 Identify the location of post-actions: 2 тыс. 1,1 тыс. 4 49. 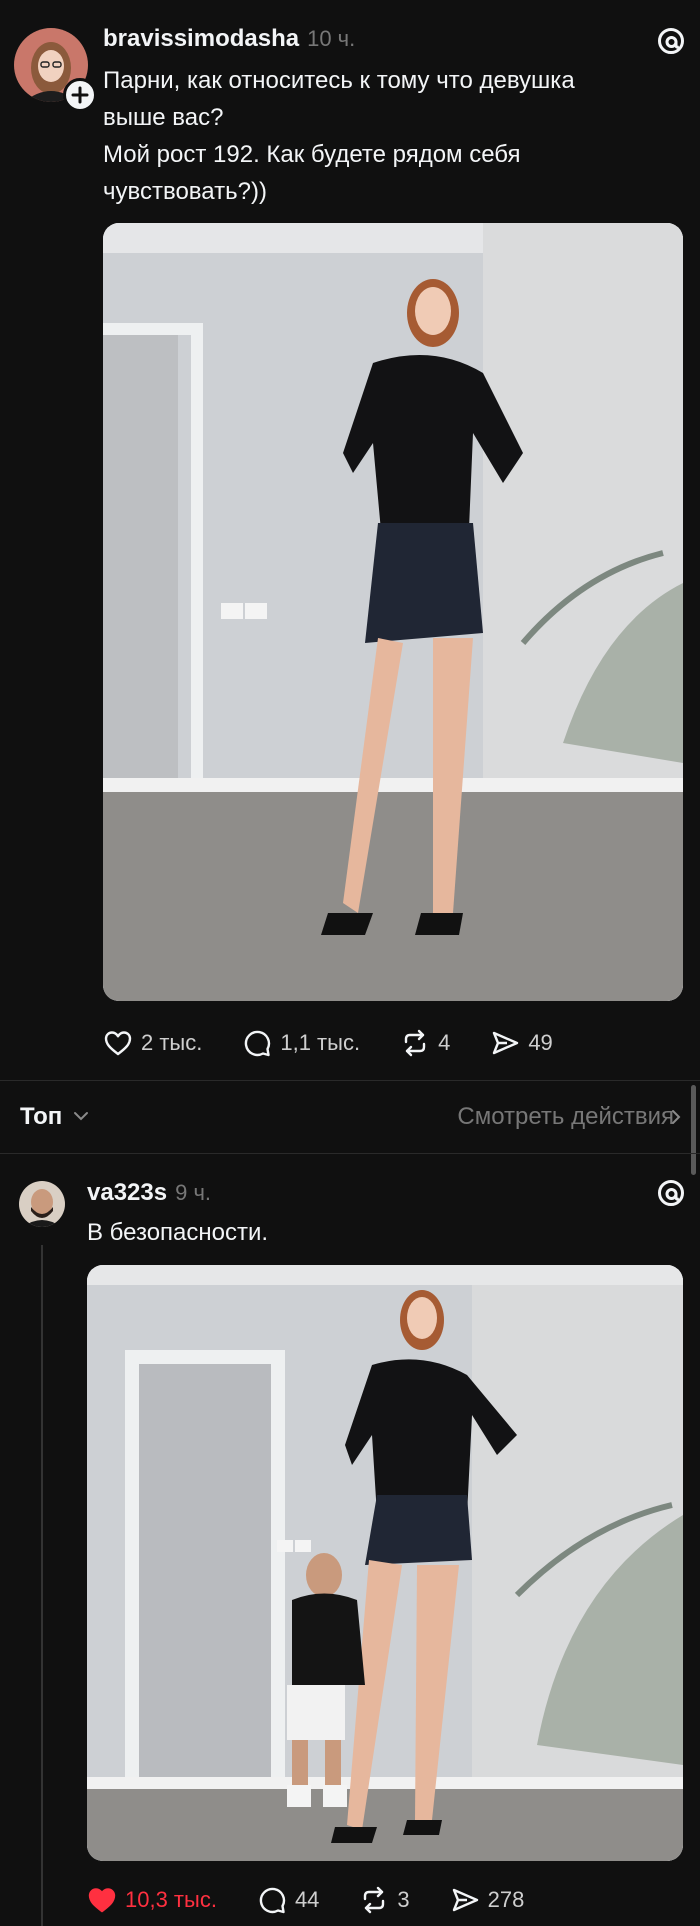
(348, 1043).